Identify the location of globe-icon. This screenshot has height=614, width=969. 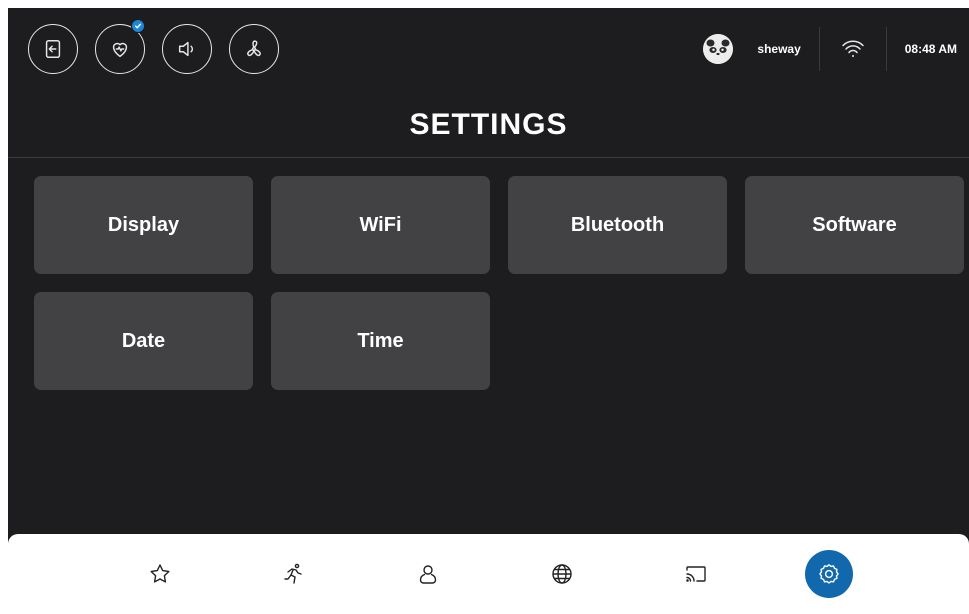
(562, 574).